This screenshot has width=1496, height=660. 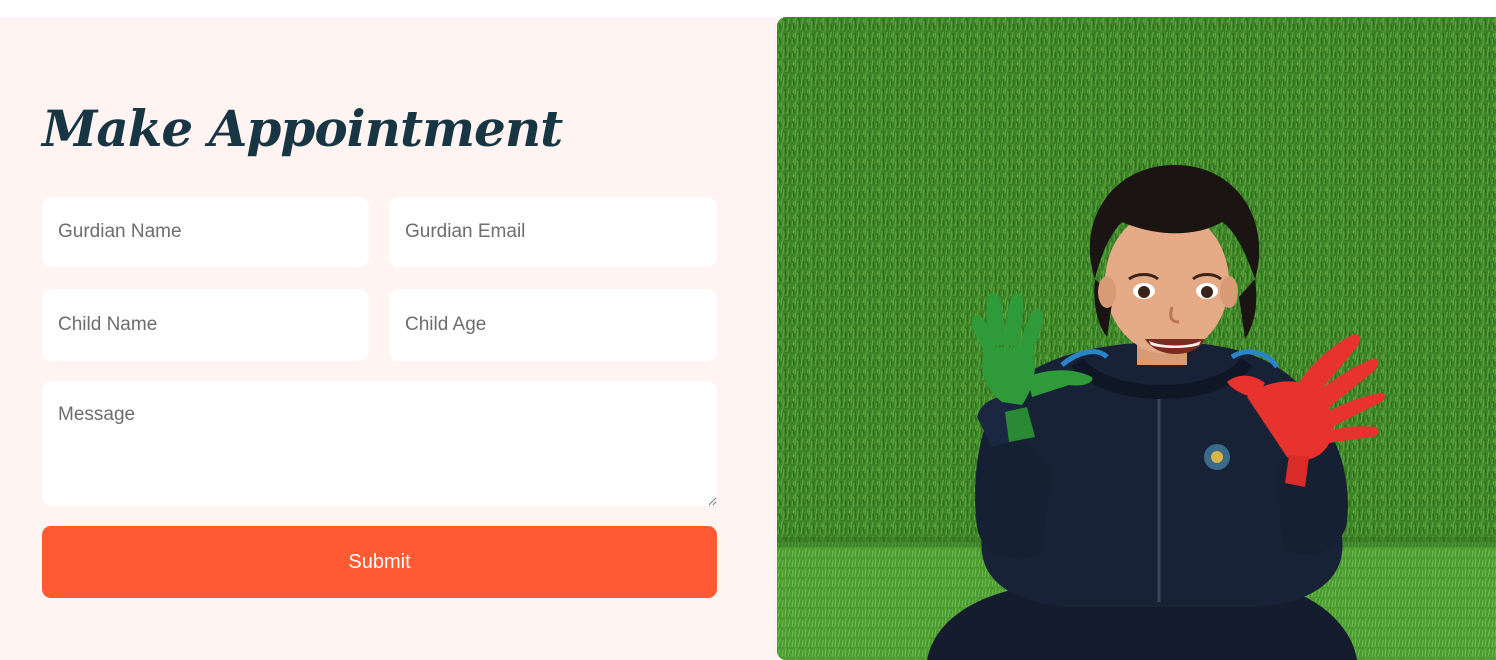 What do you see at coordinates (205, 325) in the screenshot?
I see `child-name-field` at bounding box center [205, 325].